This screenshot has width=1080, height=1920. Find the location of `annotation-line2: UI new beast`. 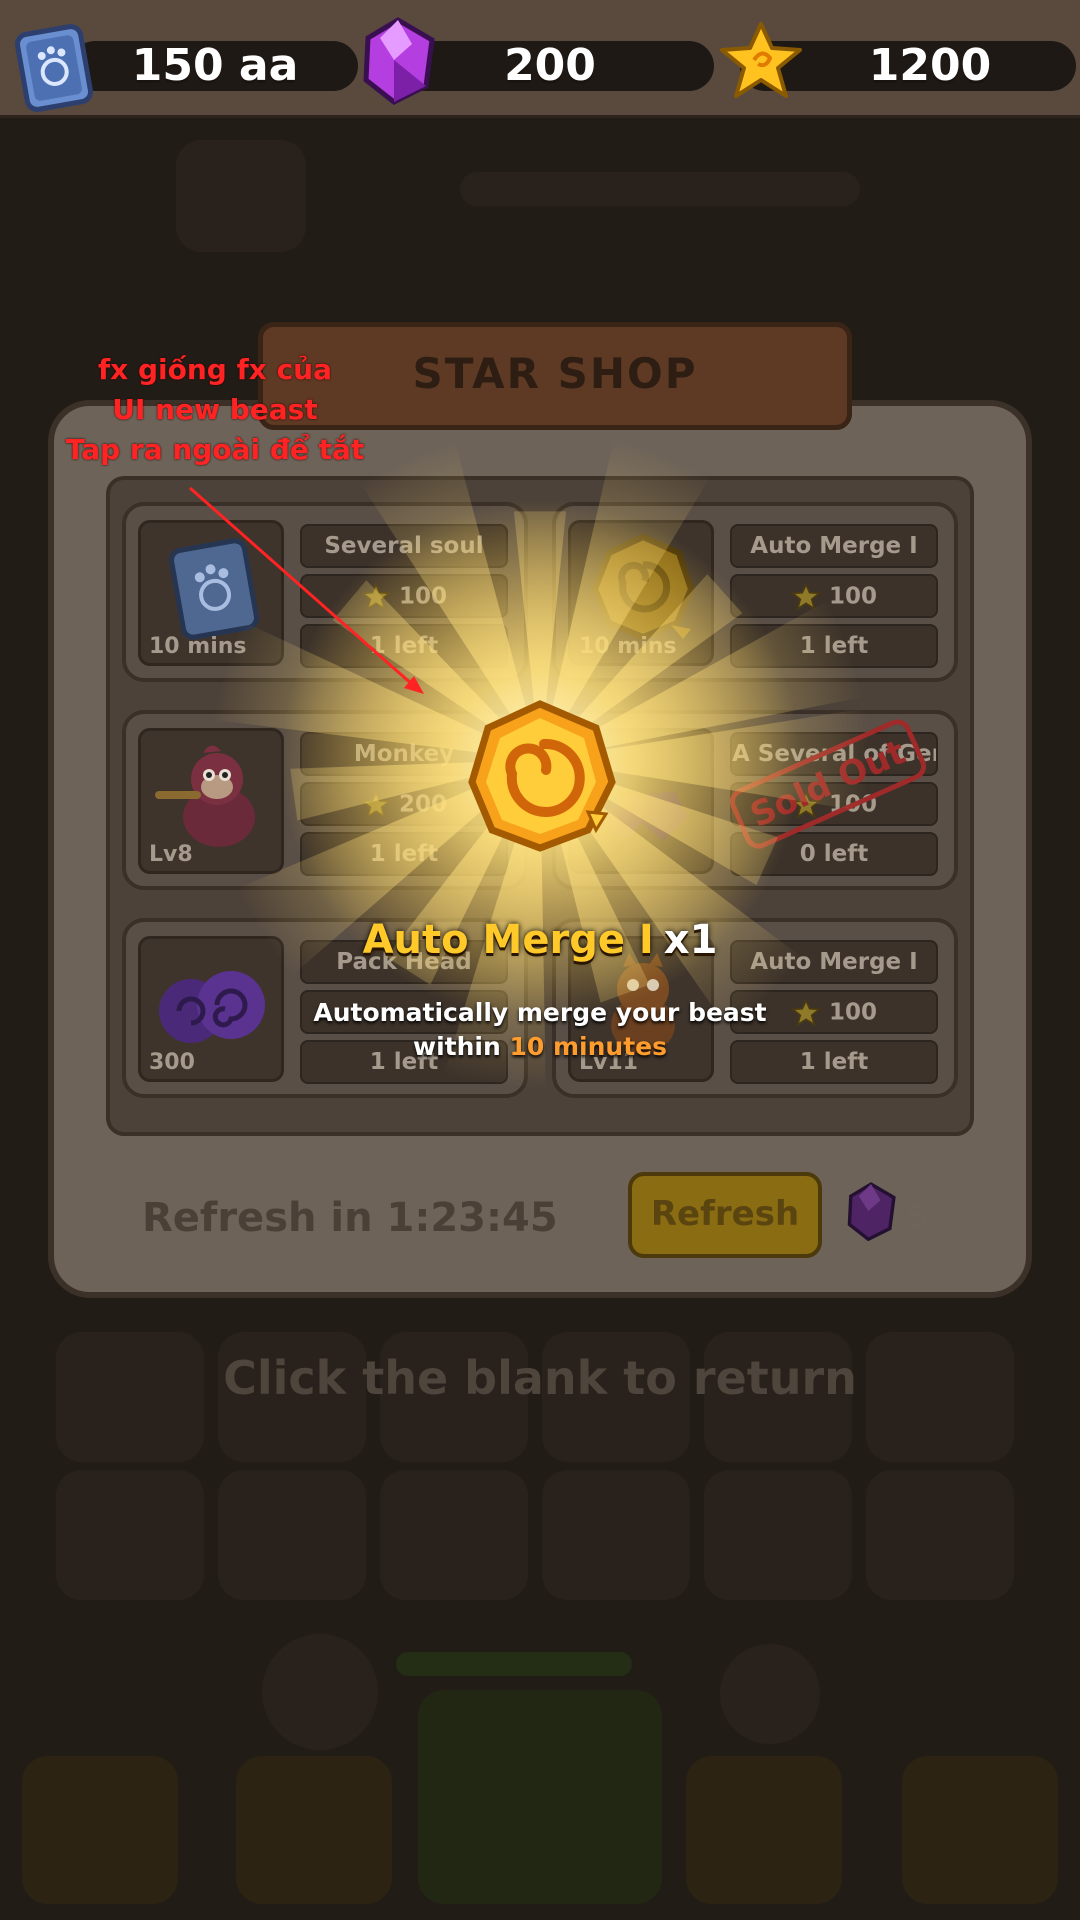

annotation-line2: UI new beast is located at coordinates (215, 409).